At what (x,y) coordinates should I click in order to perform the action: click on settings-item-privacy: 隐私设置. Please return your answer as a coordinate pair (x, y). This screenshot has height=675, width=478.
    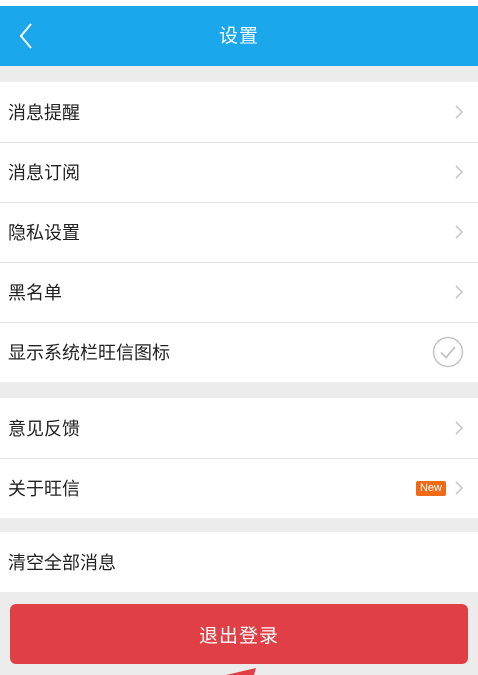
    Looking at the image, I should click on (239, 232).